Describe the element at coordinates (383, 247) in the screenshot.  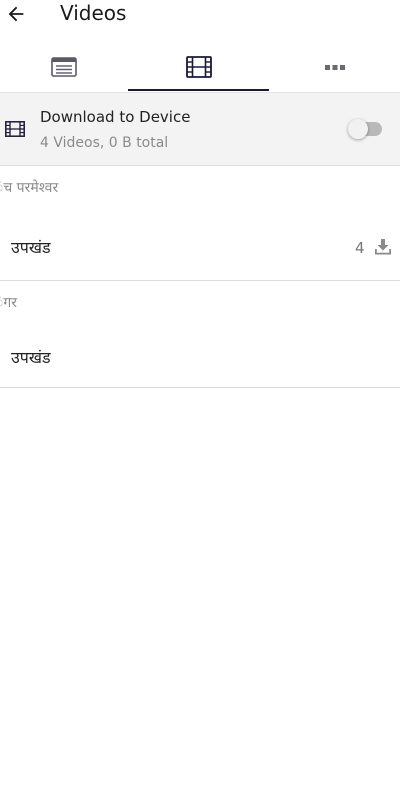
I see `download-icon` at that location.